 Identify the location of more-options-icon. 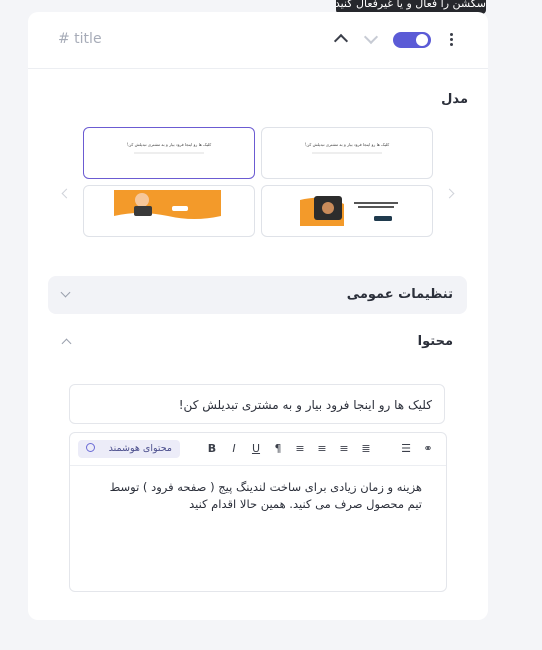
(452, 40).